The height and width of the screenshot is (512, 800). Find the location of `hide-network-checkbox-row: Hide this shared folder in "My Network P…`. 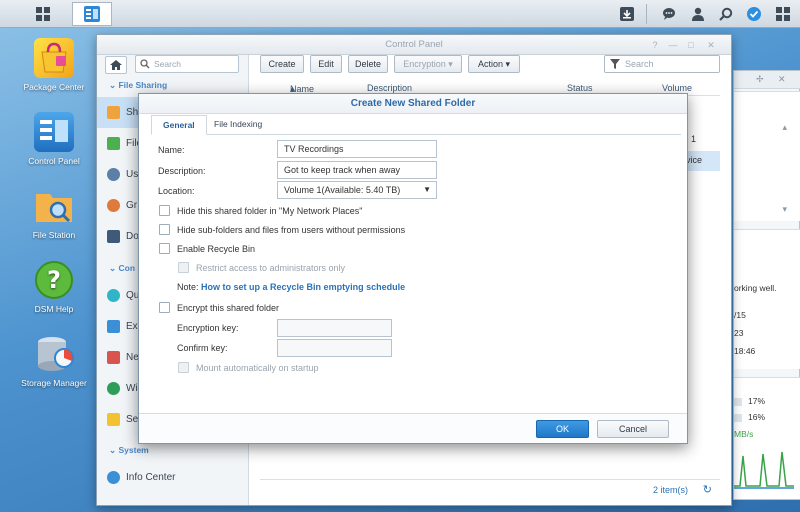

hide-network-checkbox-row: Hide this shared folder in "My Network P… is located at coordinates (260, 210).